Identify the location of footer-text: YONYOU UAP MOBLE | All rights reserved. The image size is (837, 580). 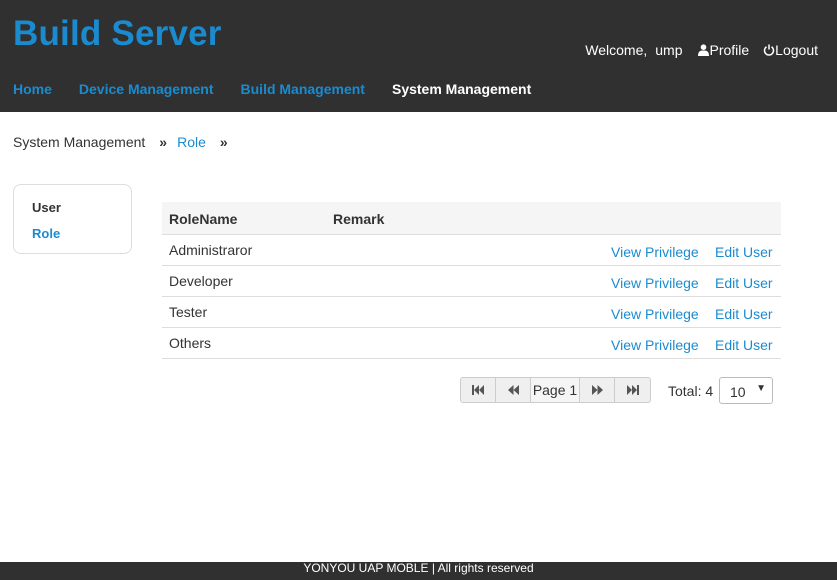
(418, 568).